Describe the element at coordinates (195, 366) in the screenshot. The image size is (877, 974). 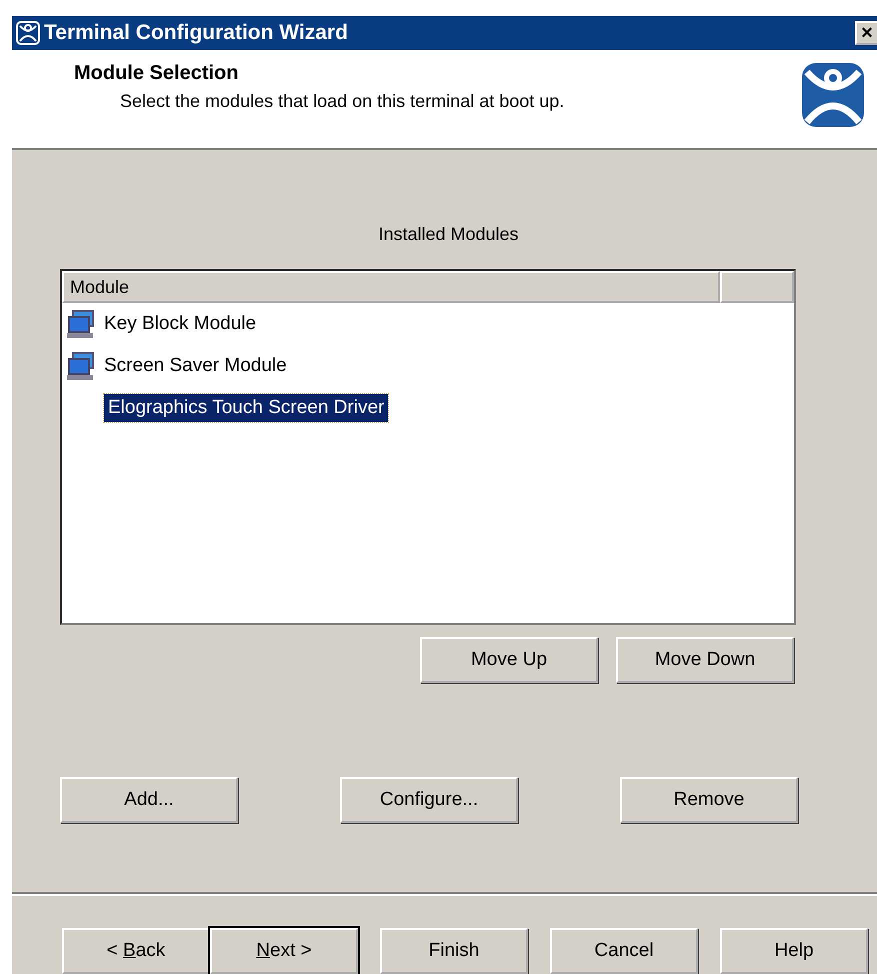
I see `list-item: Screen Saver Module` at that location.